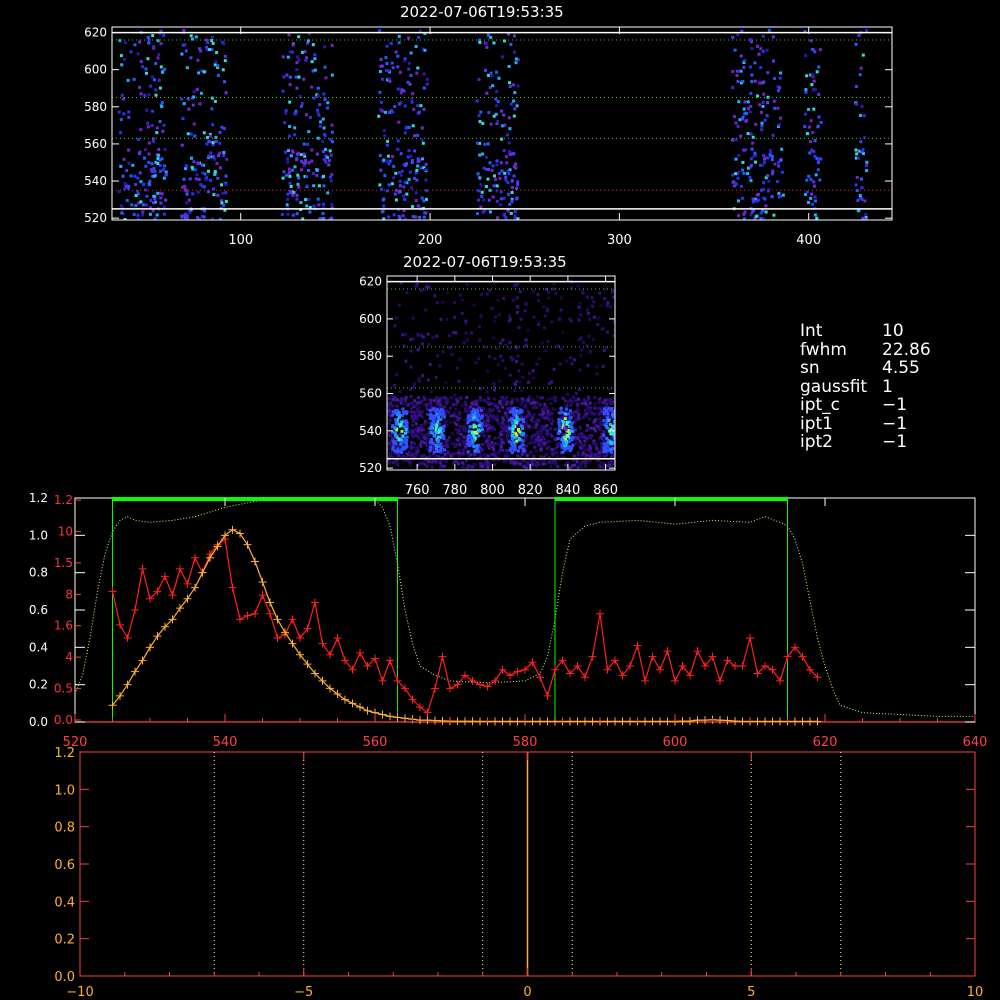  Describe the element at coordinates (816, 423) in the screenshot. I see `param-key: ipt1` at that location.